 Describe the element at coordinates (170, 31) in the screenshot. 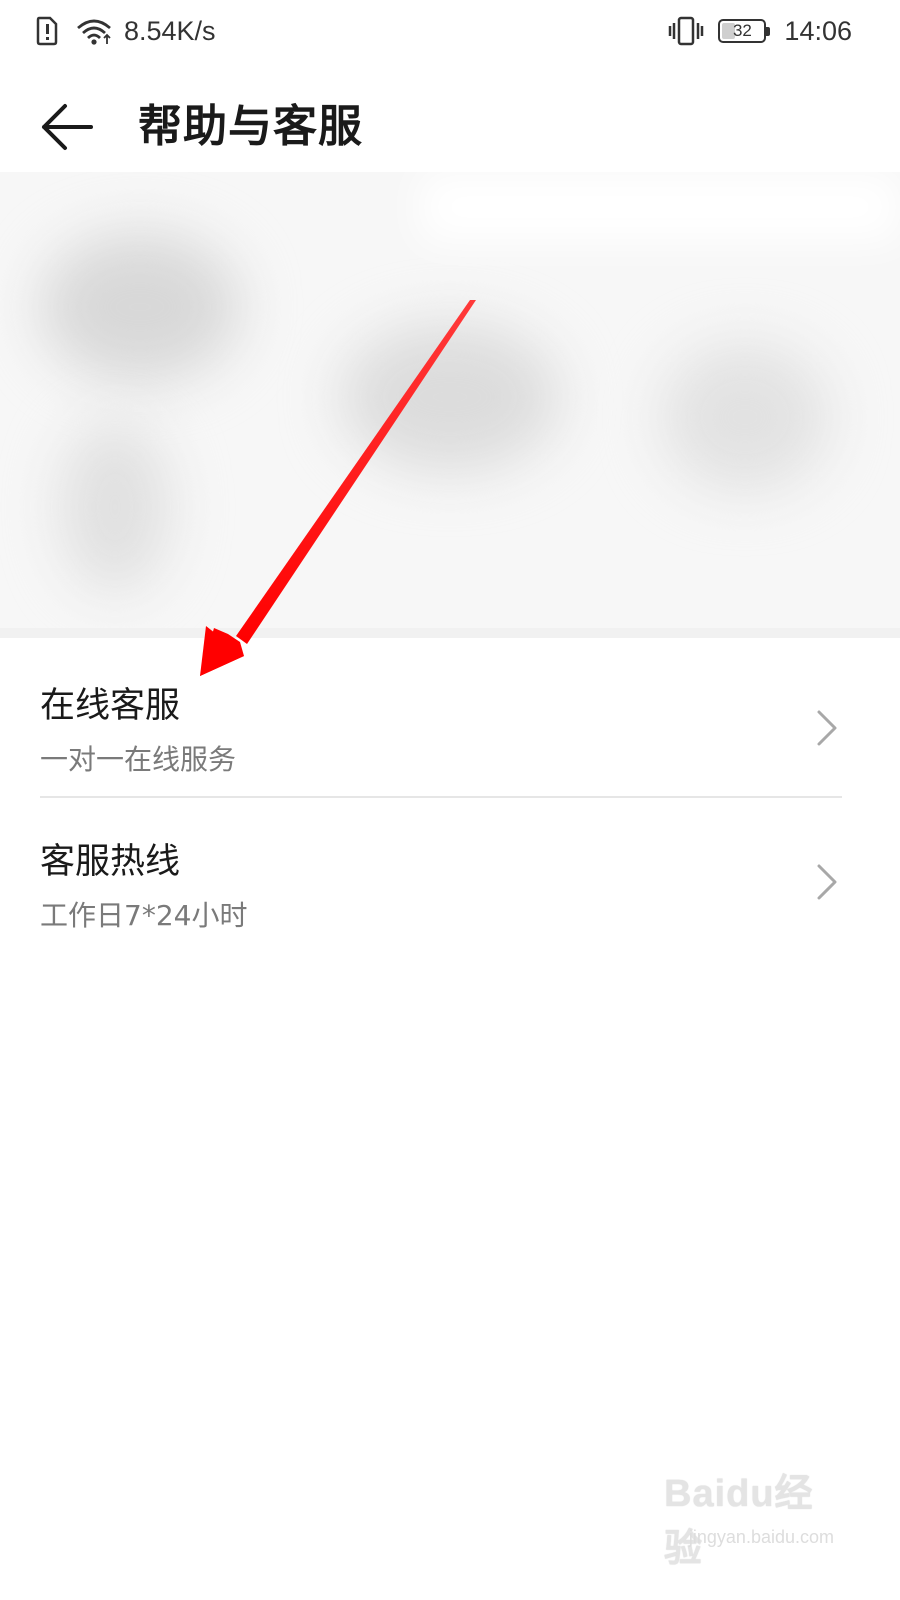

I see `net-speed: 8.54K/s` at that location.